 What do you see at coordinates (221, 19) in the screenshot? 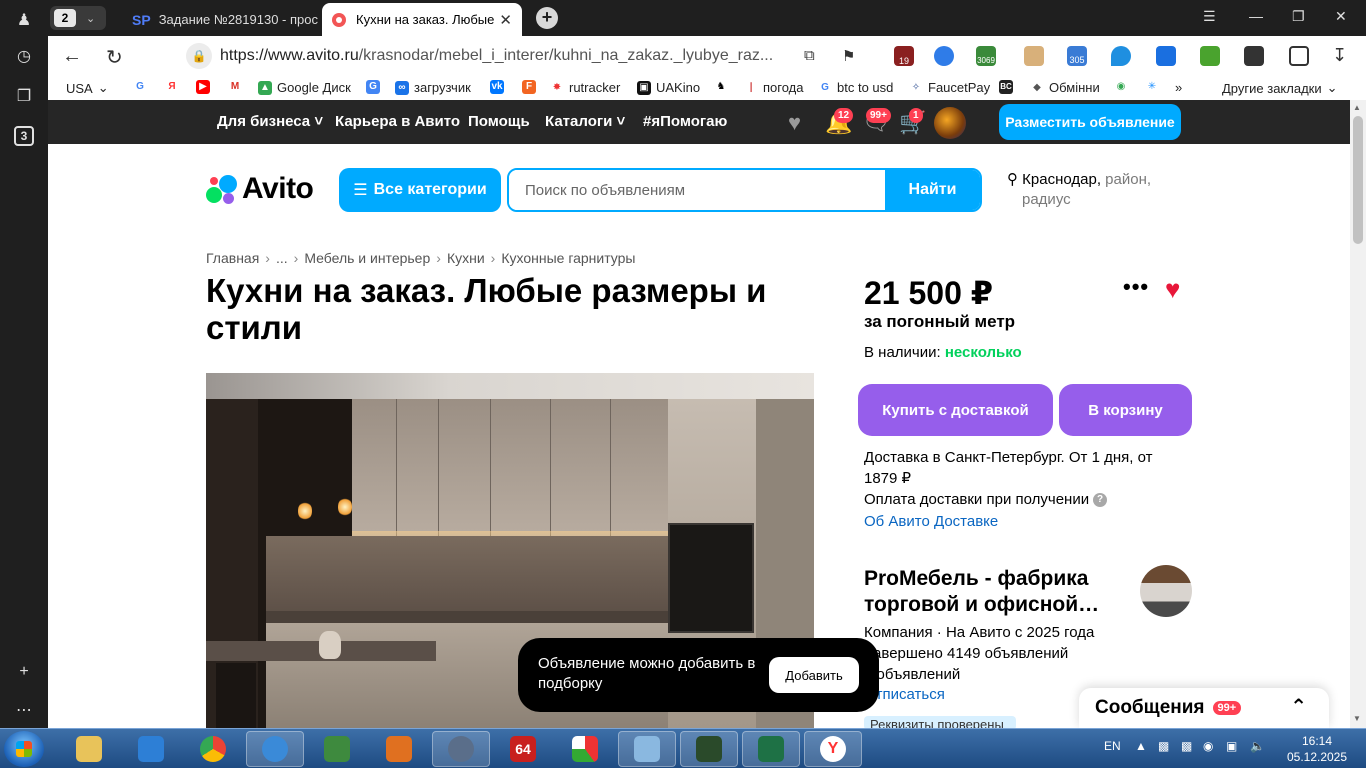
I see `tab-task: SP Задание №2819130 - прос` at bounding box center [221, 19].